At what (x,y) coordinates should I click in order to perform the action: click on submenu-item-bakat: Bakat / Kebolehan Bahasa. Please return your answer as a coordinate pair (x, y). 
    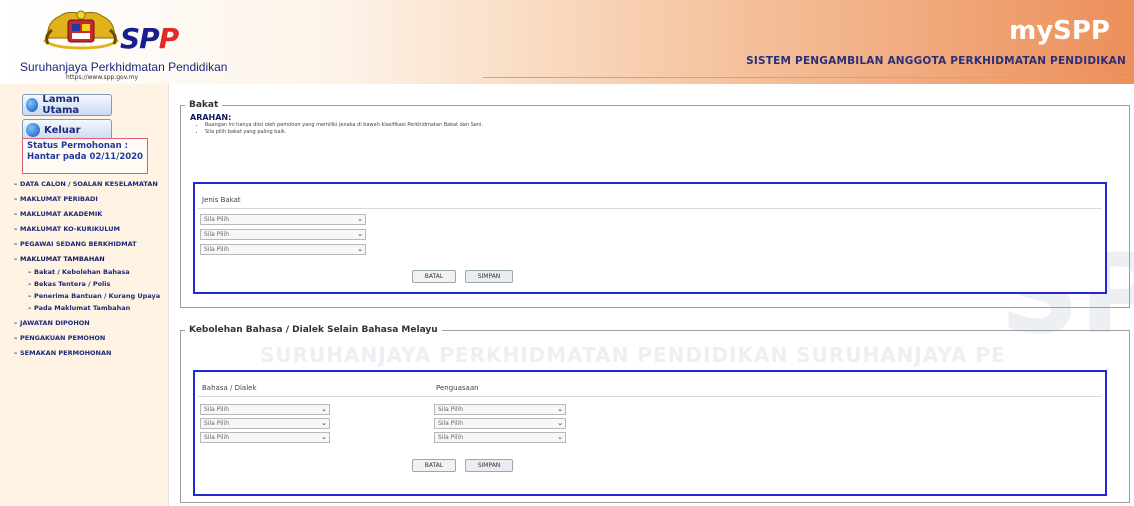
    Looking at the image, I should click on (96, 272).